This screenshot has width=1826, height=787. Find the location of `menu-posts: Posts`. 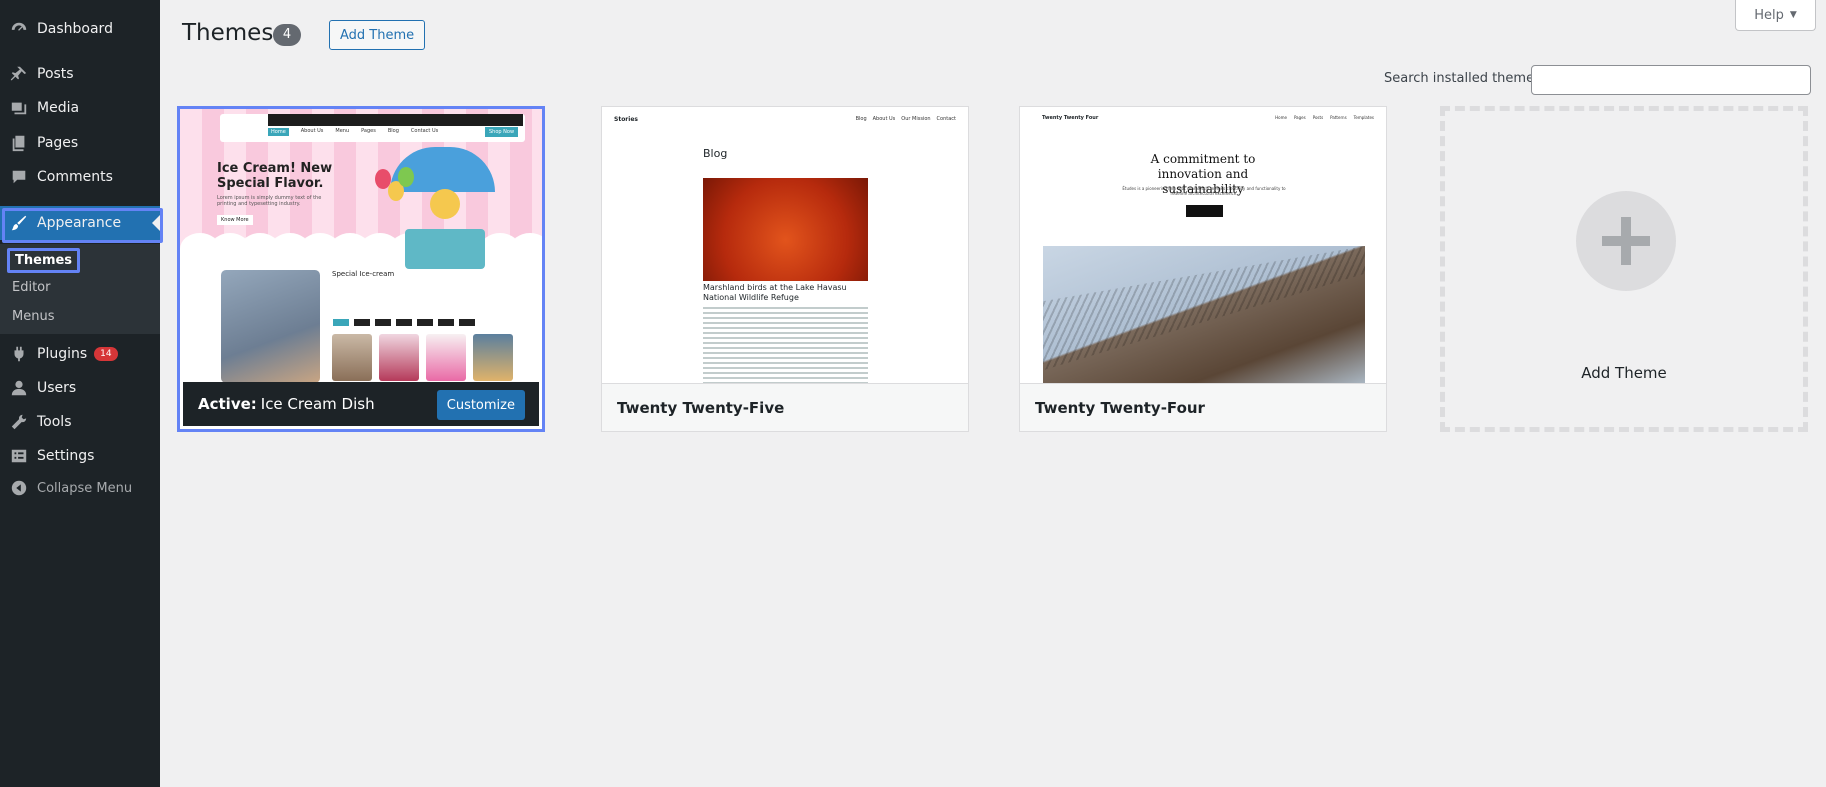

menu-posts: Posts is located at coordinates (80, 74).